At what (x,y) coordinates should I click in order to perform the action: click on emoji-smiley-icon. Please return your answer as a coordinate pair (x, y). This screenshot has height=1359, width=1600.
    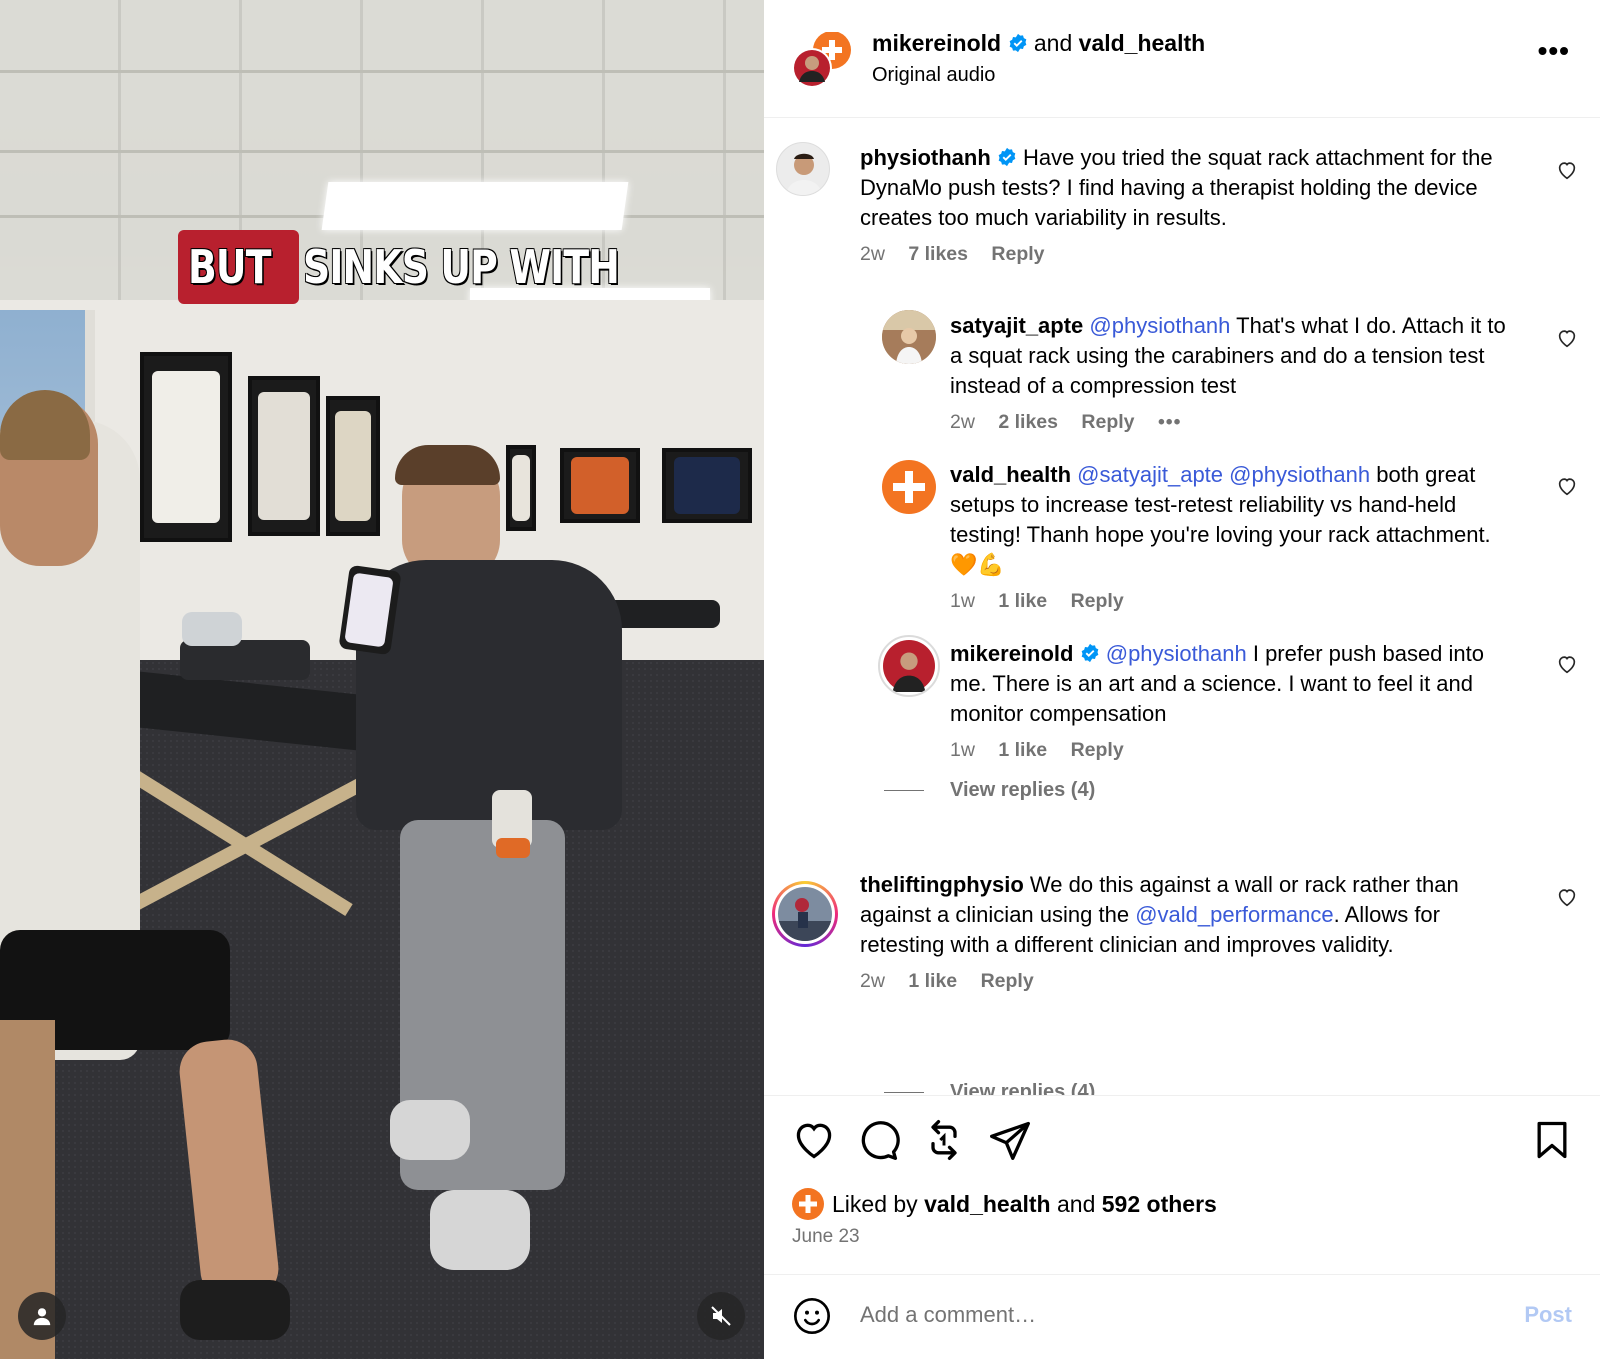
    Looking at the image, I should click on (812, 1316).